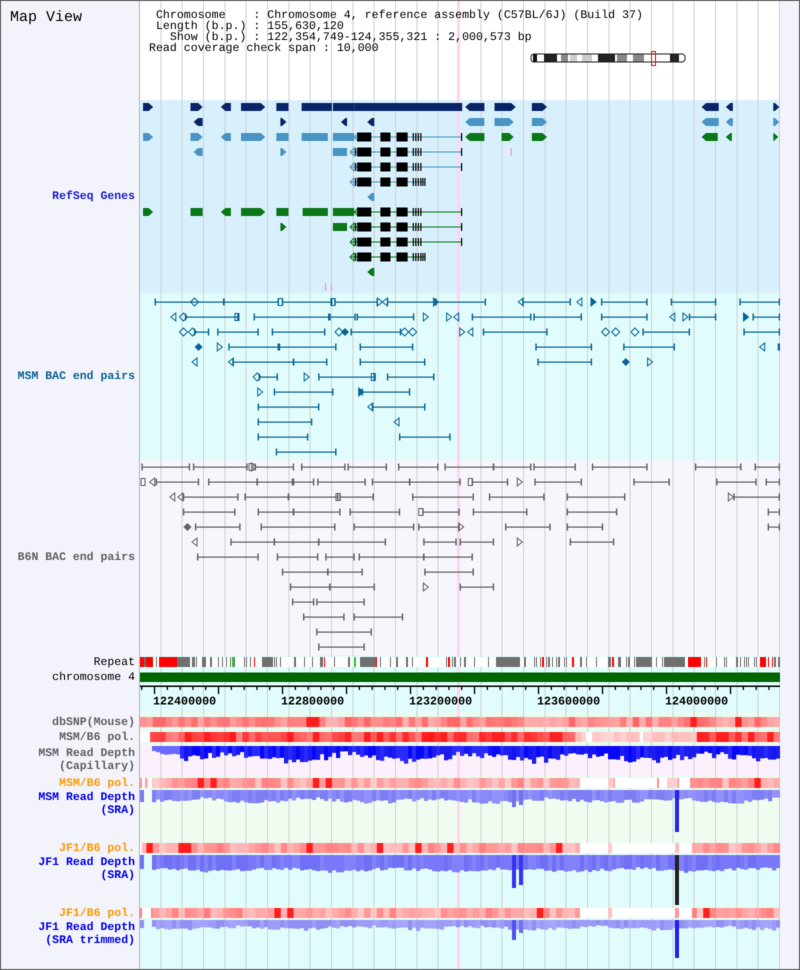  I want to click on ruler-label: 122400000, so click(184, 701).